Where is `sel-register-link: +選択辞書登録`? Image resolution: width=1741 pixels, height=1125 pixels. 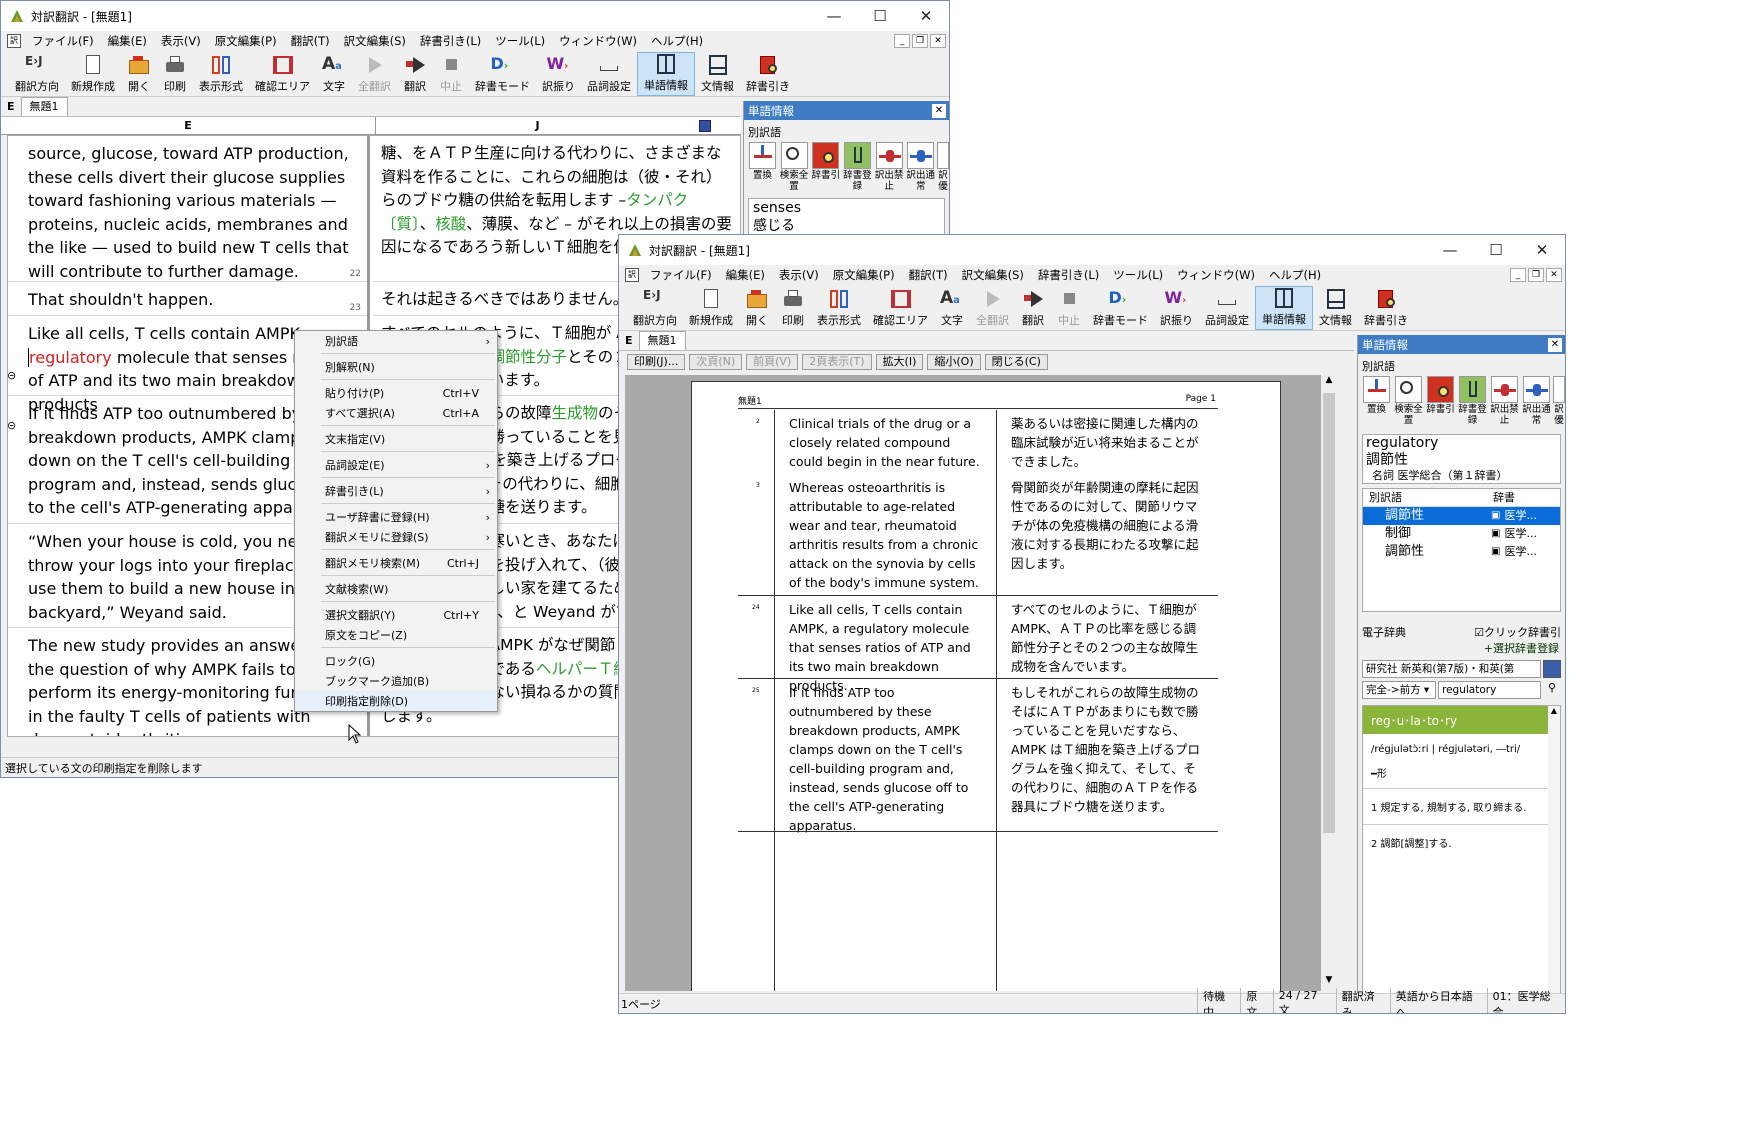
sel-register-link: +選択辞書登録 is located at coordinates (1461, 648).